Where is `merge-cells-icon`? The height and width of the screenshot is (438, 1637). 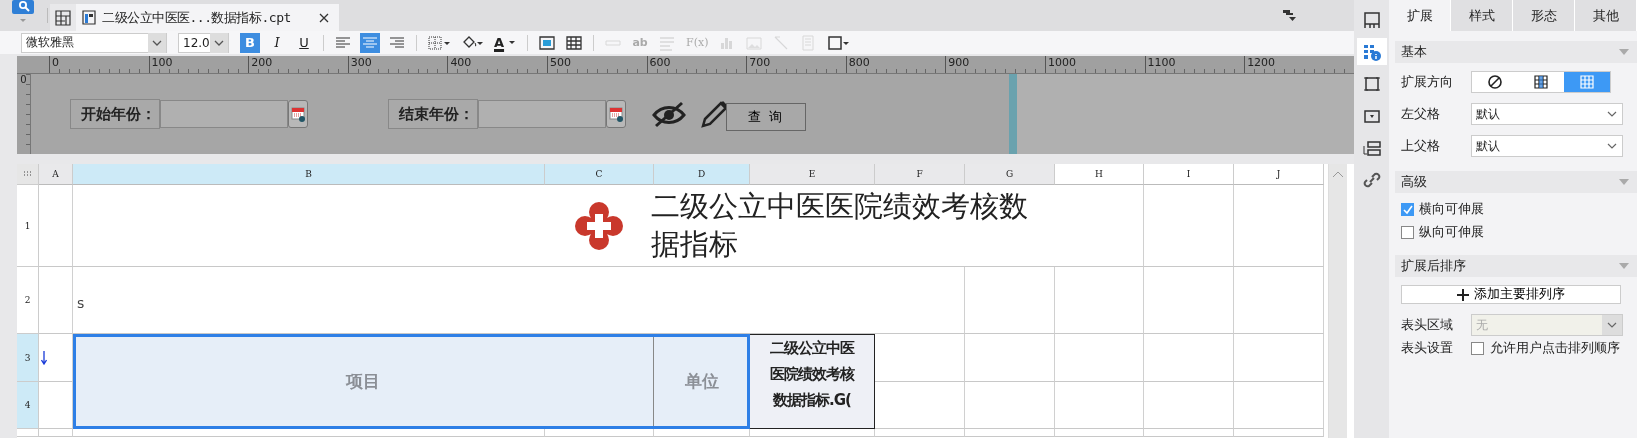 merge-cells-icon is located at coordinates (547, 42).